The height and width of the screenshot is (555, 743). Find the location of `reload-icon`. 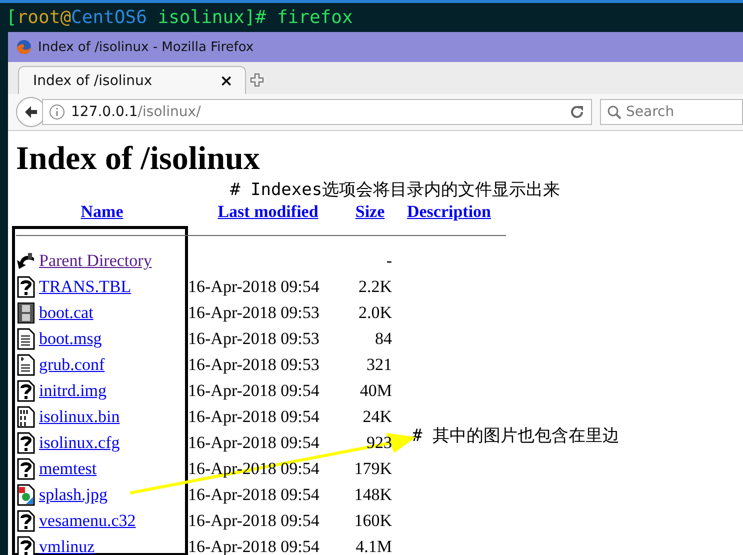

reload-icon is located at coordinates (577, 112).